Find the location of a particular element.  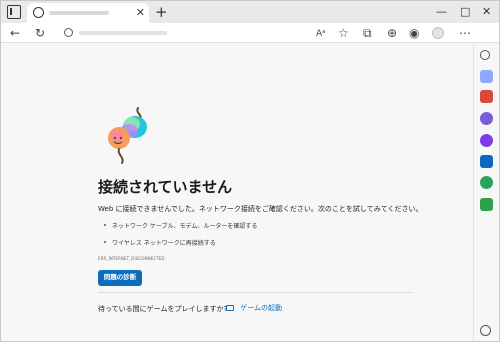

new-tab-button: + is located at coordinates (161, 12).